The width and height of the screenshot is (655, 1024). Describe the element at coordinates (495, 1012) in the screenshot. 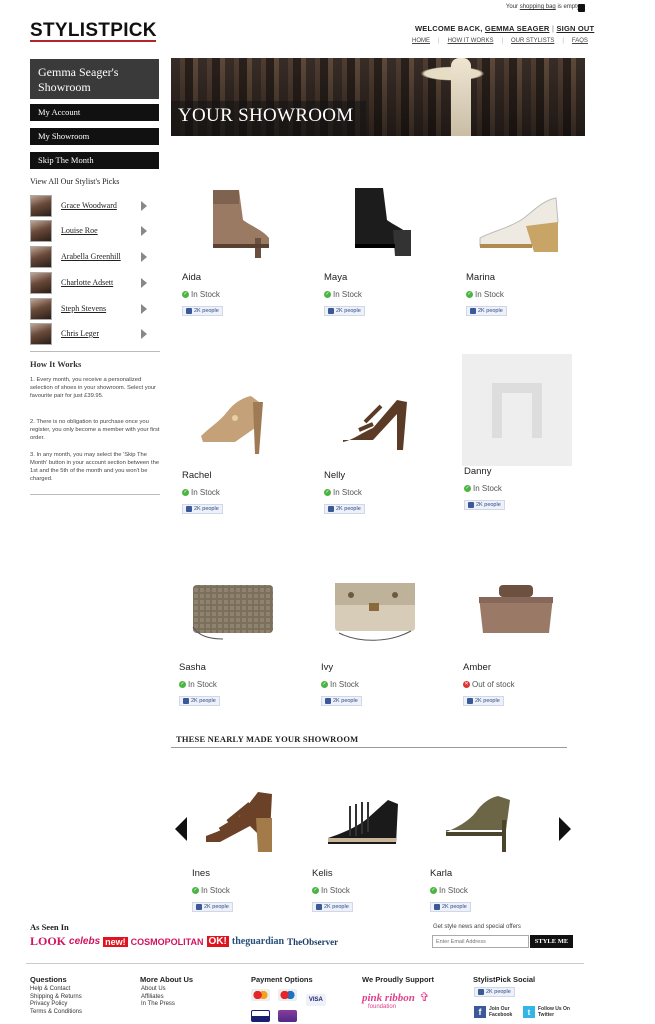

I see `facebook-link: f Join Our Facebook` at that location.